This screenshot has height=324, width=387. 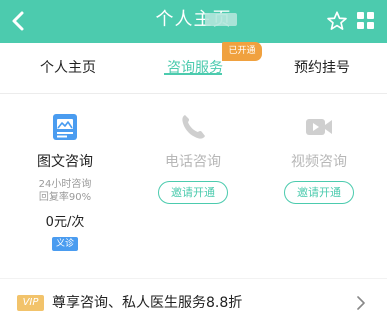 I want to click on service-desc: 24小时咨询 回复率90%, so click(x=65, y=191).